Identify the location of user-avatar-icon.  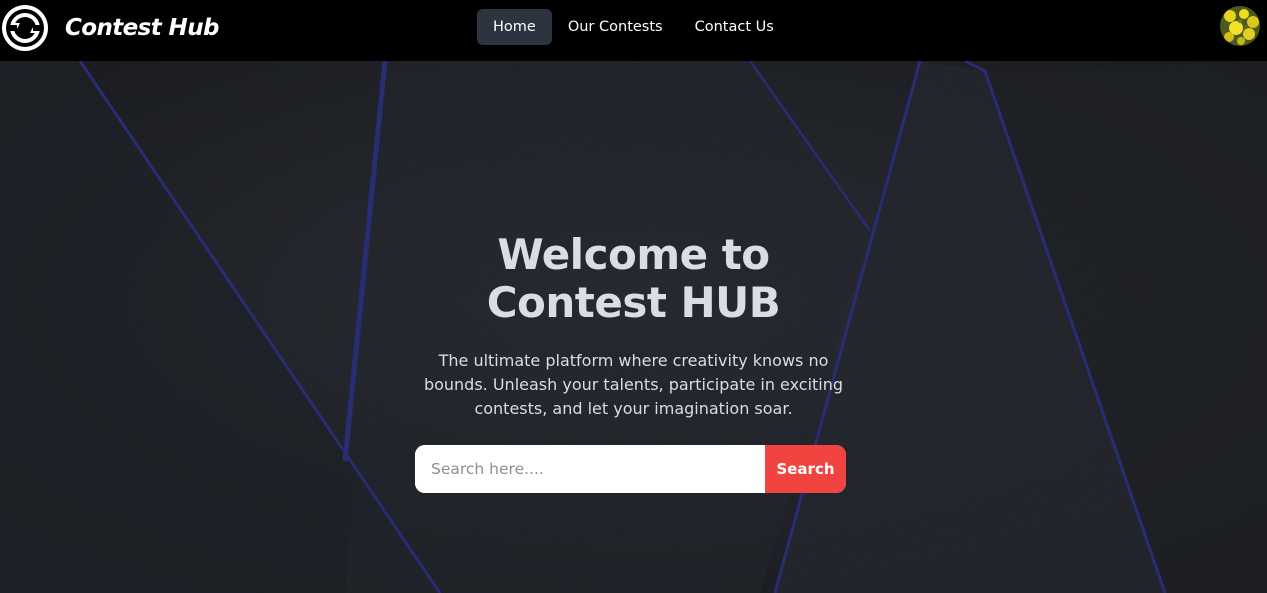
(1240, 26).